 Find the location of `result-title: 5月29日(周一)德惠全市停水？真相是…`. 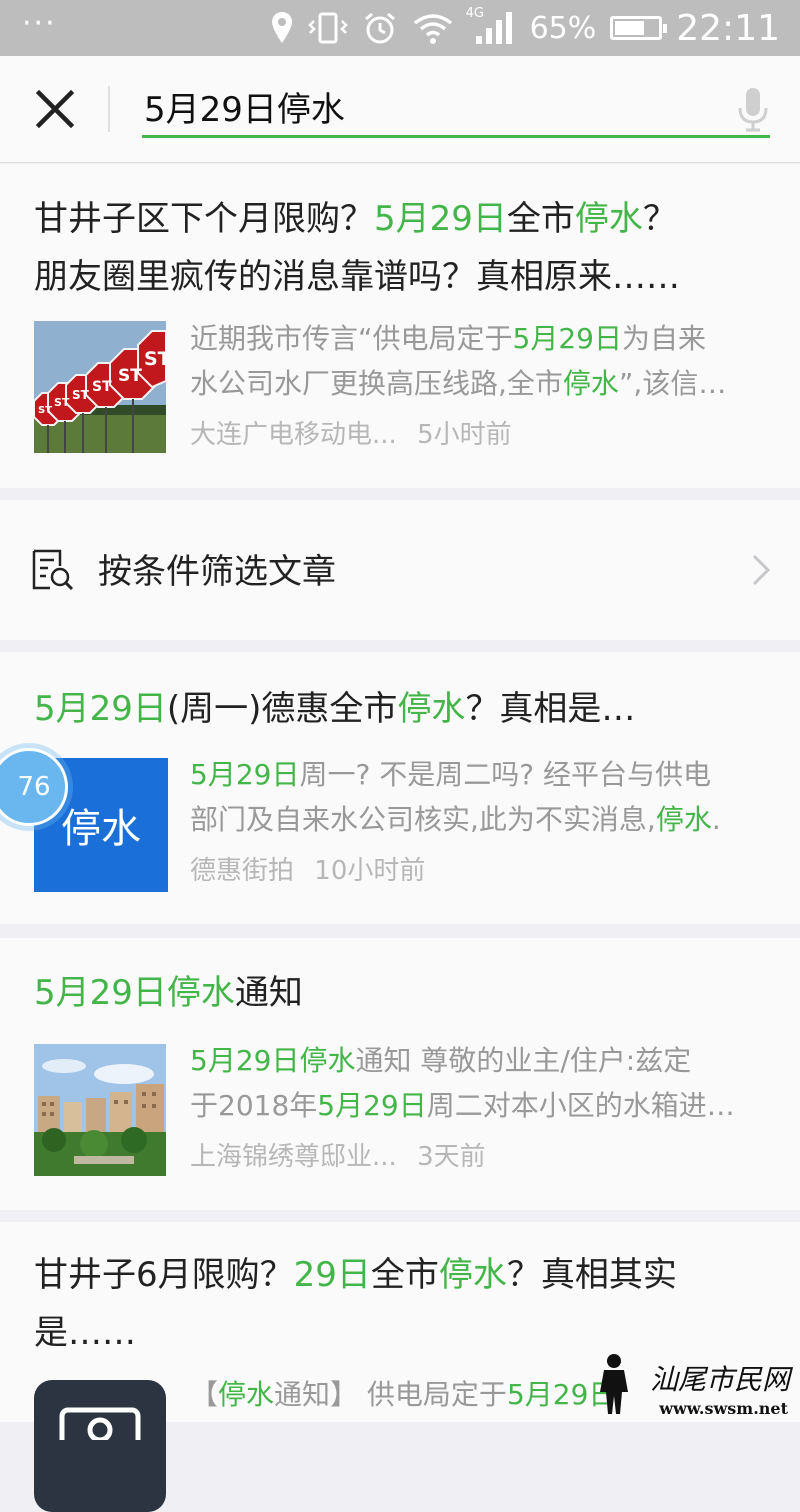

result-title: 5月29日(周一)德惠全市停水？真相是… is located at coordinates (402, 709).